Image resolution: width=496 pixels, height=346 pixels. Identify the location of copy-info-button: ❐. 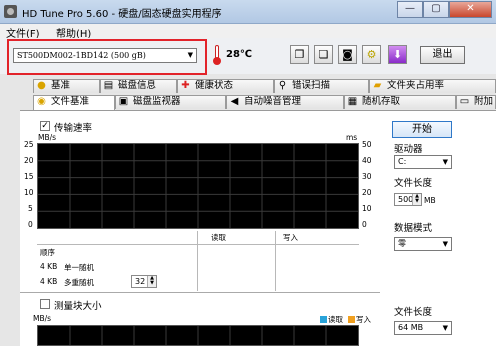
(299, 54).